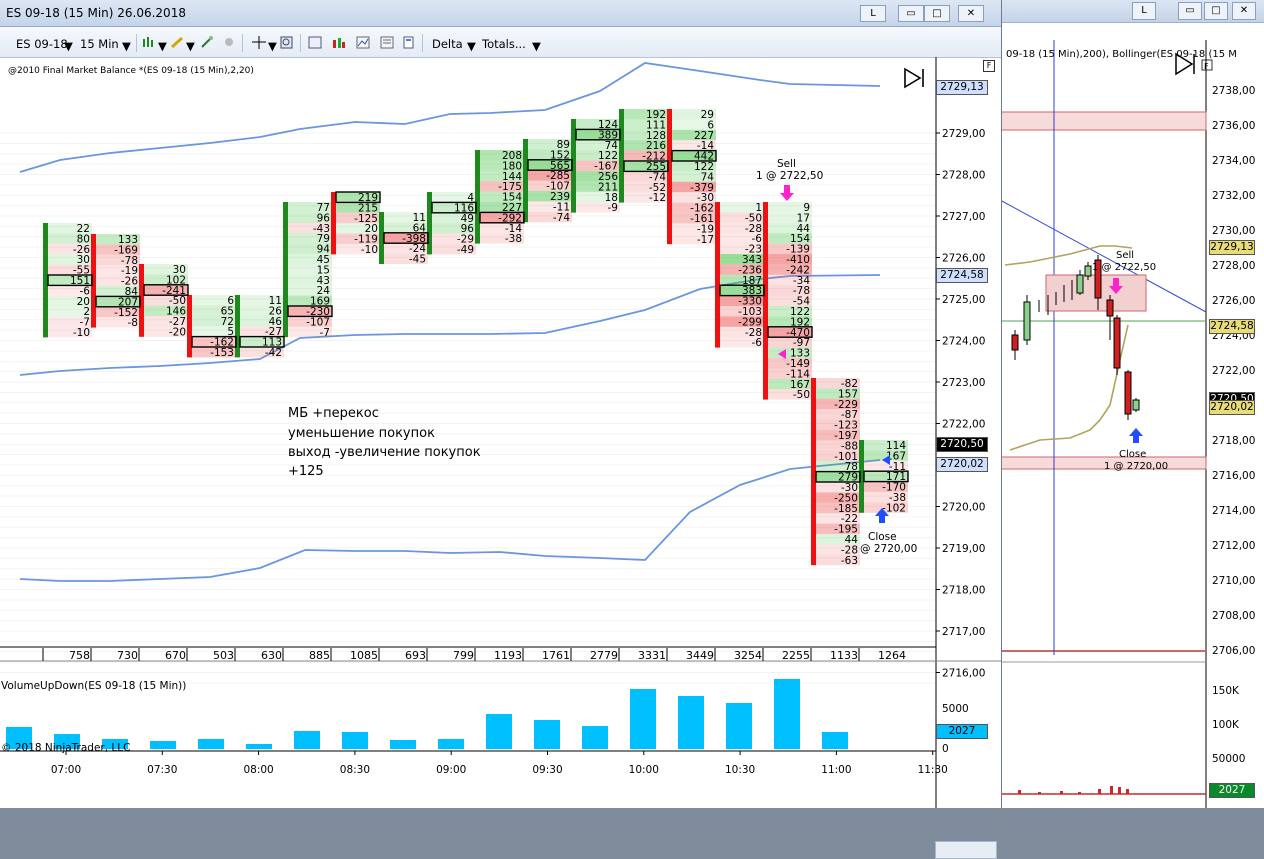 The width and height of the screenshot is (1264, 859). Describe the element at coordinates (1232, 247) in the screenshot. I see `background-upper-band-tag: 2729,13` at that location.